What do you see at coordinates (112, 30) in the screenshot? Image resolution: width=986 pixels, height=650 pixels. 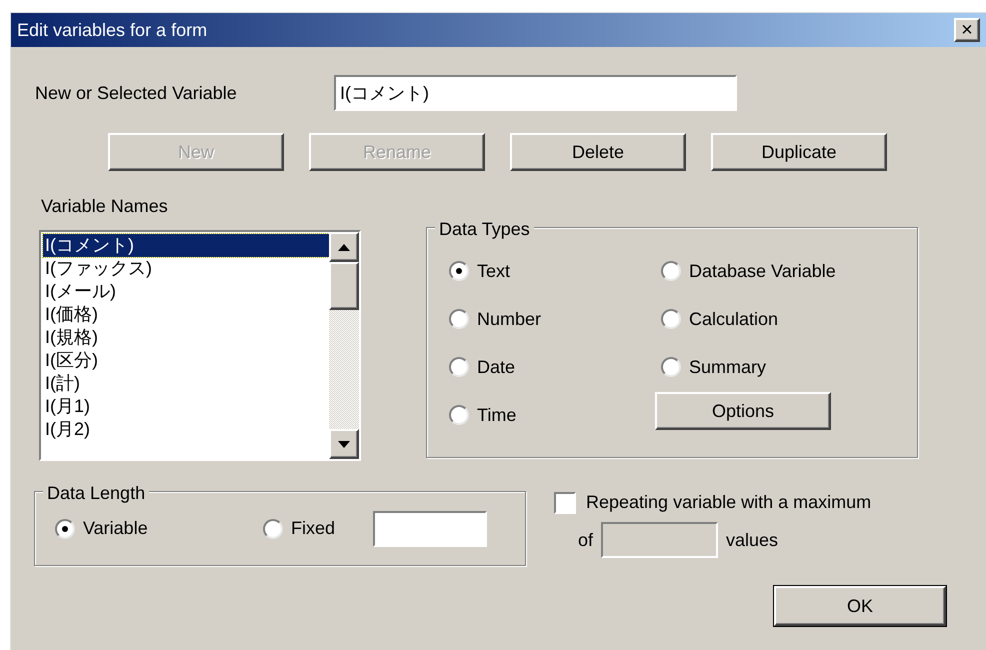 I see `window-title: Edit variables for a form` at bounding box center [112, 30].